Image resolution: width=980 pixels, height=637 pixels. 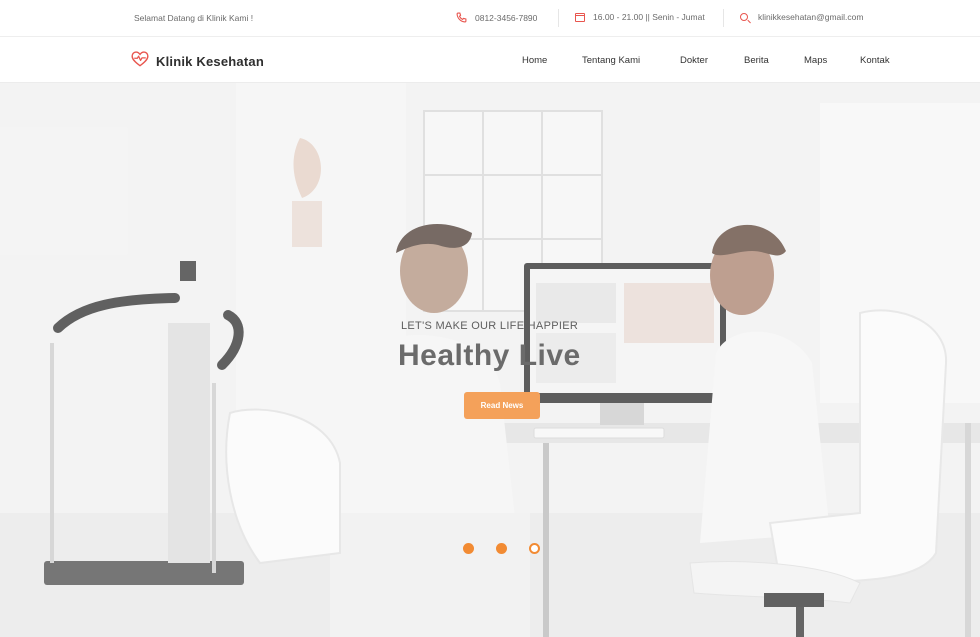 I want to click on nav-berita: Berita, so click(x=756, y=60).